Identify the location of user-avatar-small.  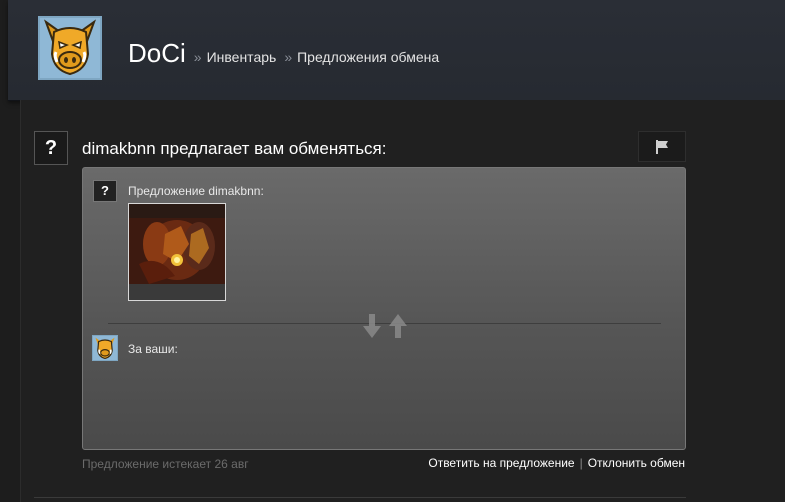
(105, 348).